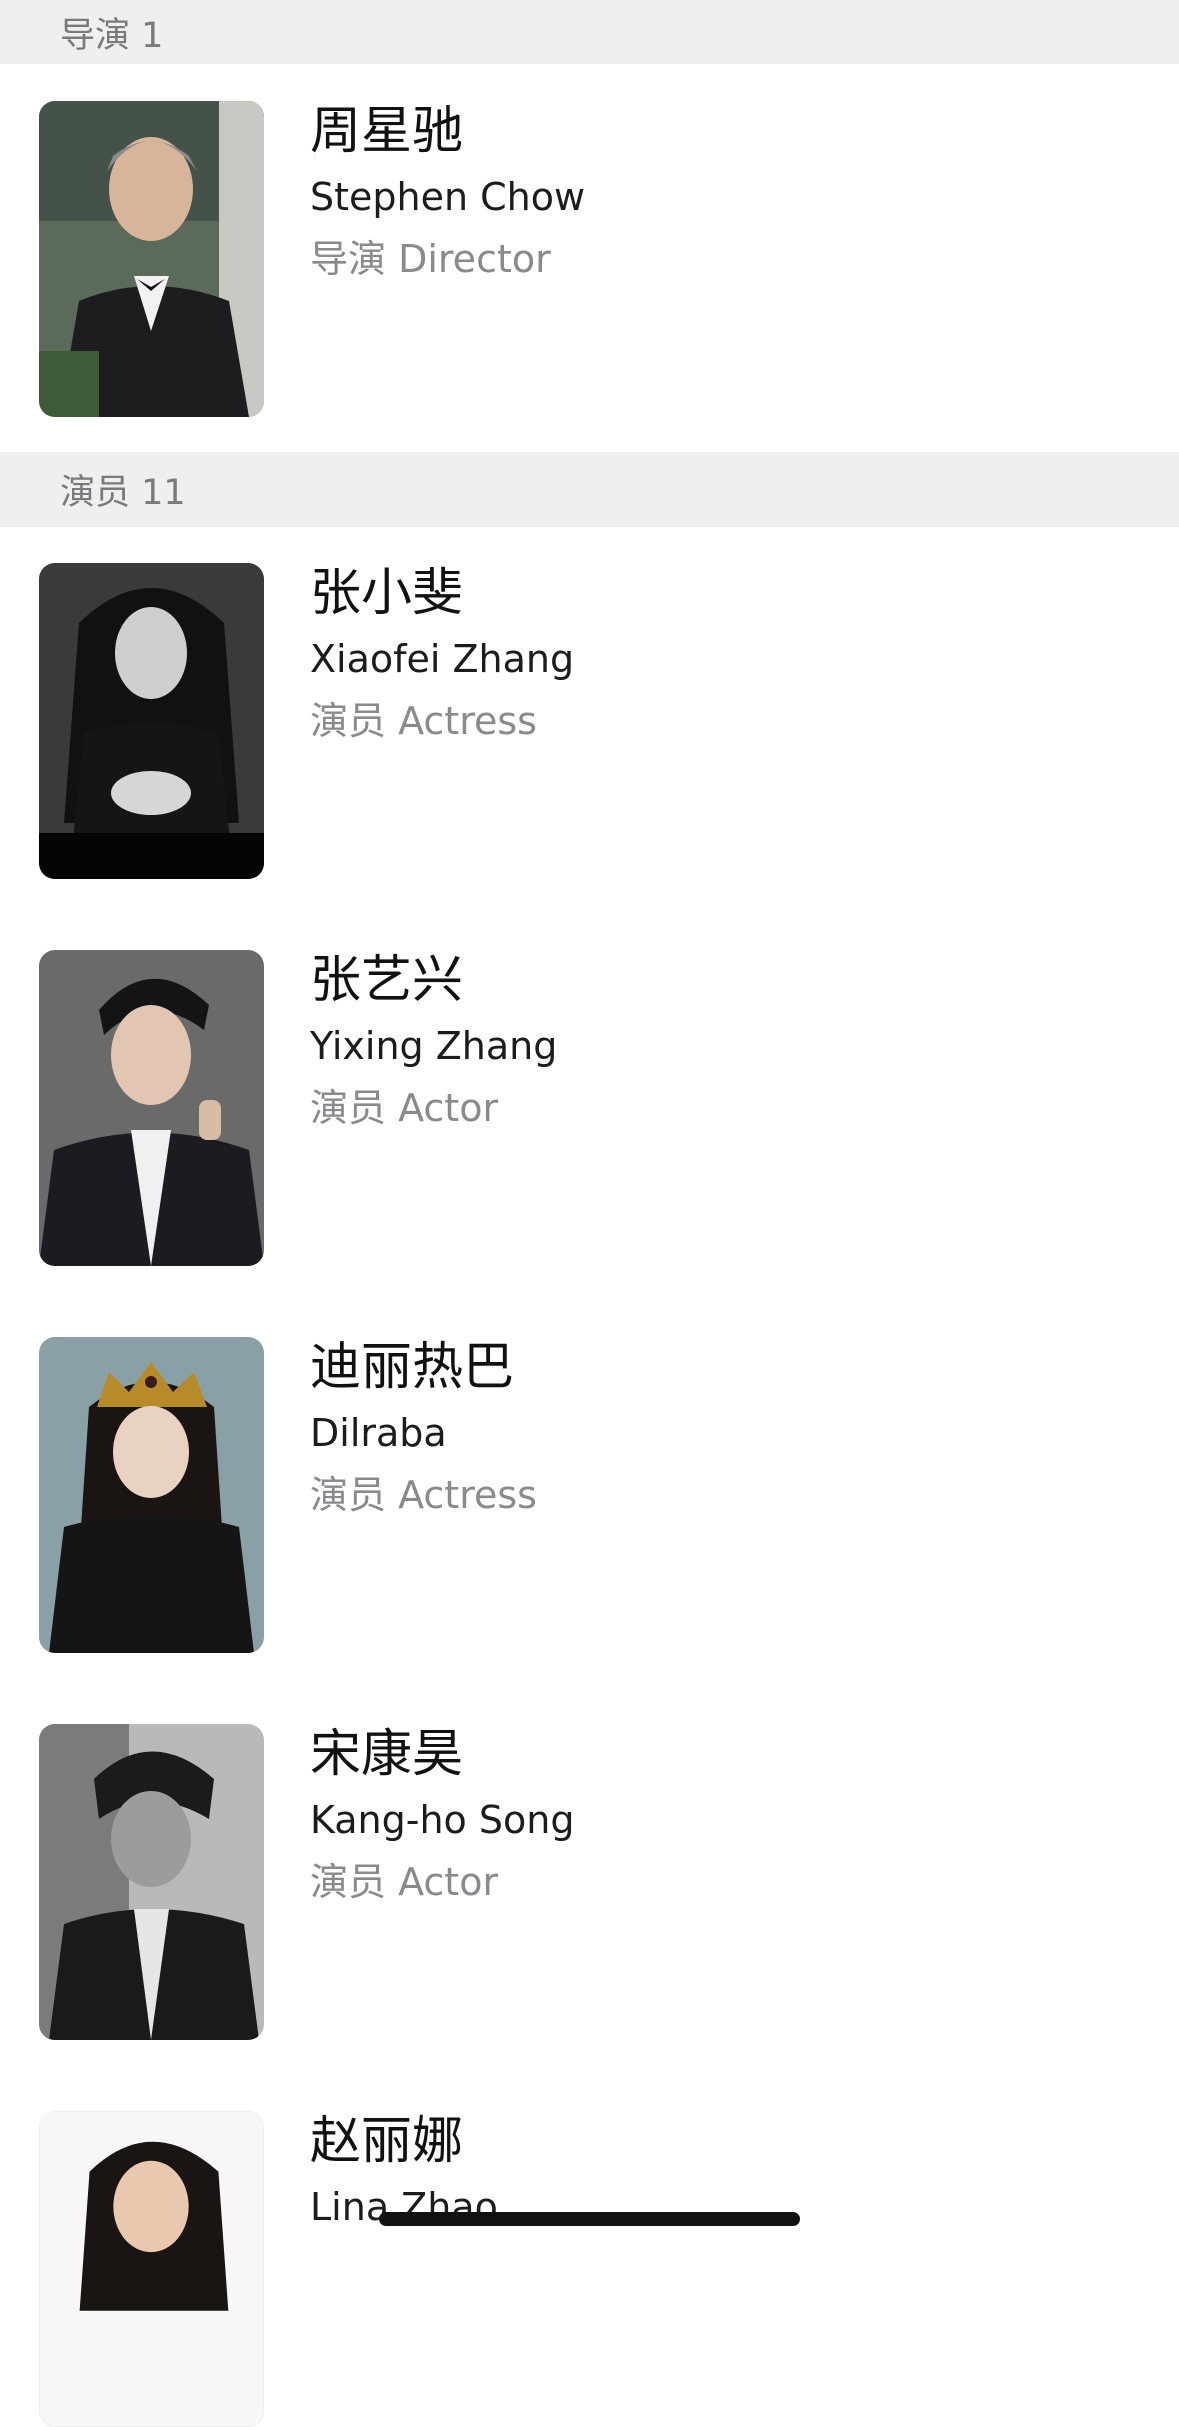  What do you see at coordinates (412, 1367) in the screenshot?
I see `person-name-cn: 迪丽热巴` at bounding box center [412, 1367].